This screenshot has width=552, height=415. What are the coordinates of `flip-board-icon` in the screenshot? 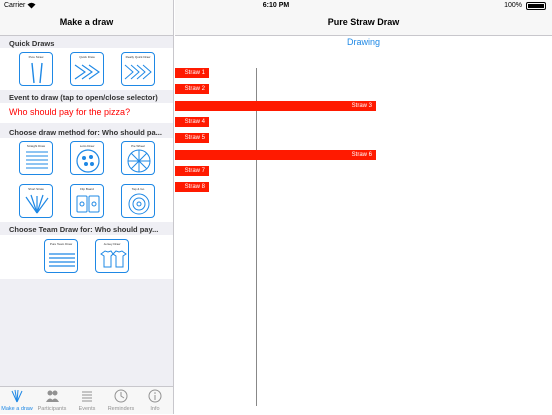 It's located at (88, 204).